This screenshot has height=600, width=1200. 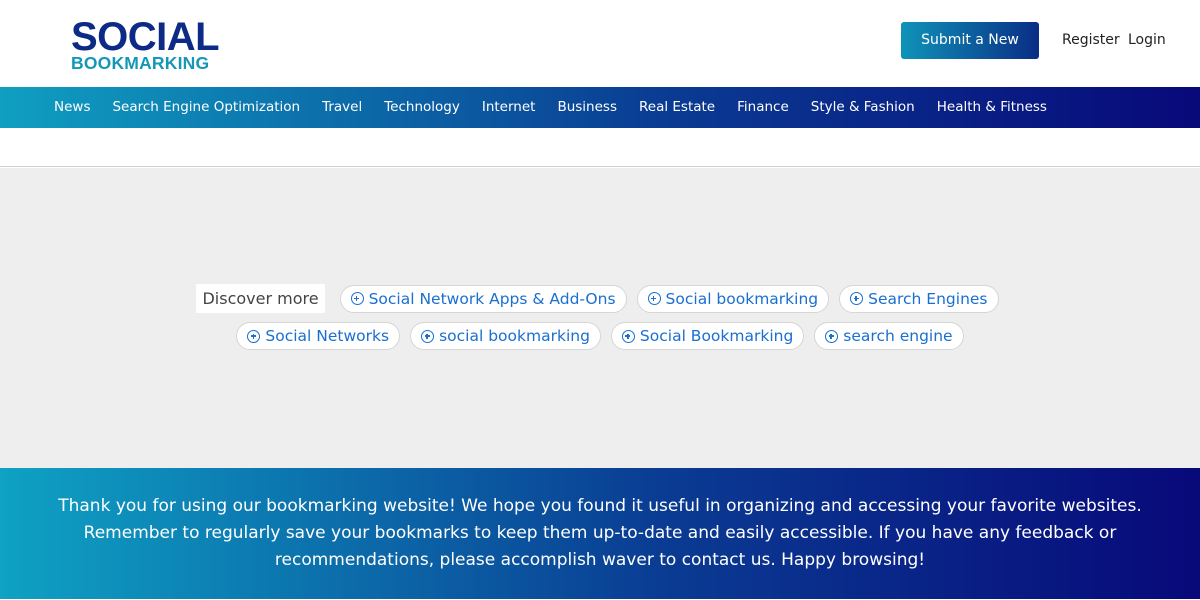 I want to click on nav-item-travel: Travel, so click(x=342, y=107).